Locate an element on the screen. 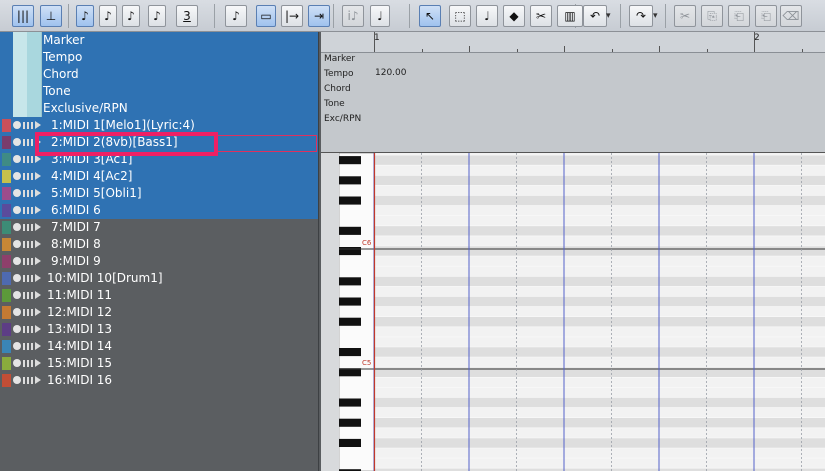 The height and width of the screenshot is (471, 825). midi-track-row: 7:MIDI 7 is located at coordinates (159, 227).